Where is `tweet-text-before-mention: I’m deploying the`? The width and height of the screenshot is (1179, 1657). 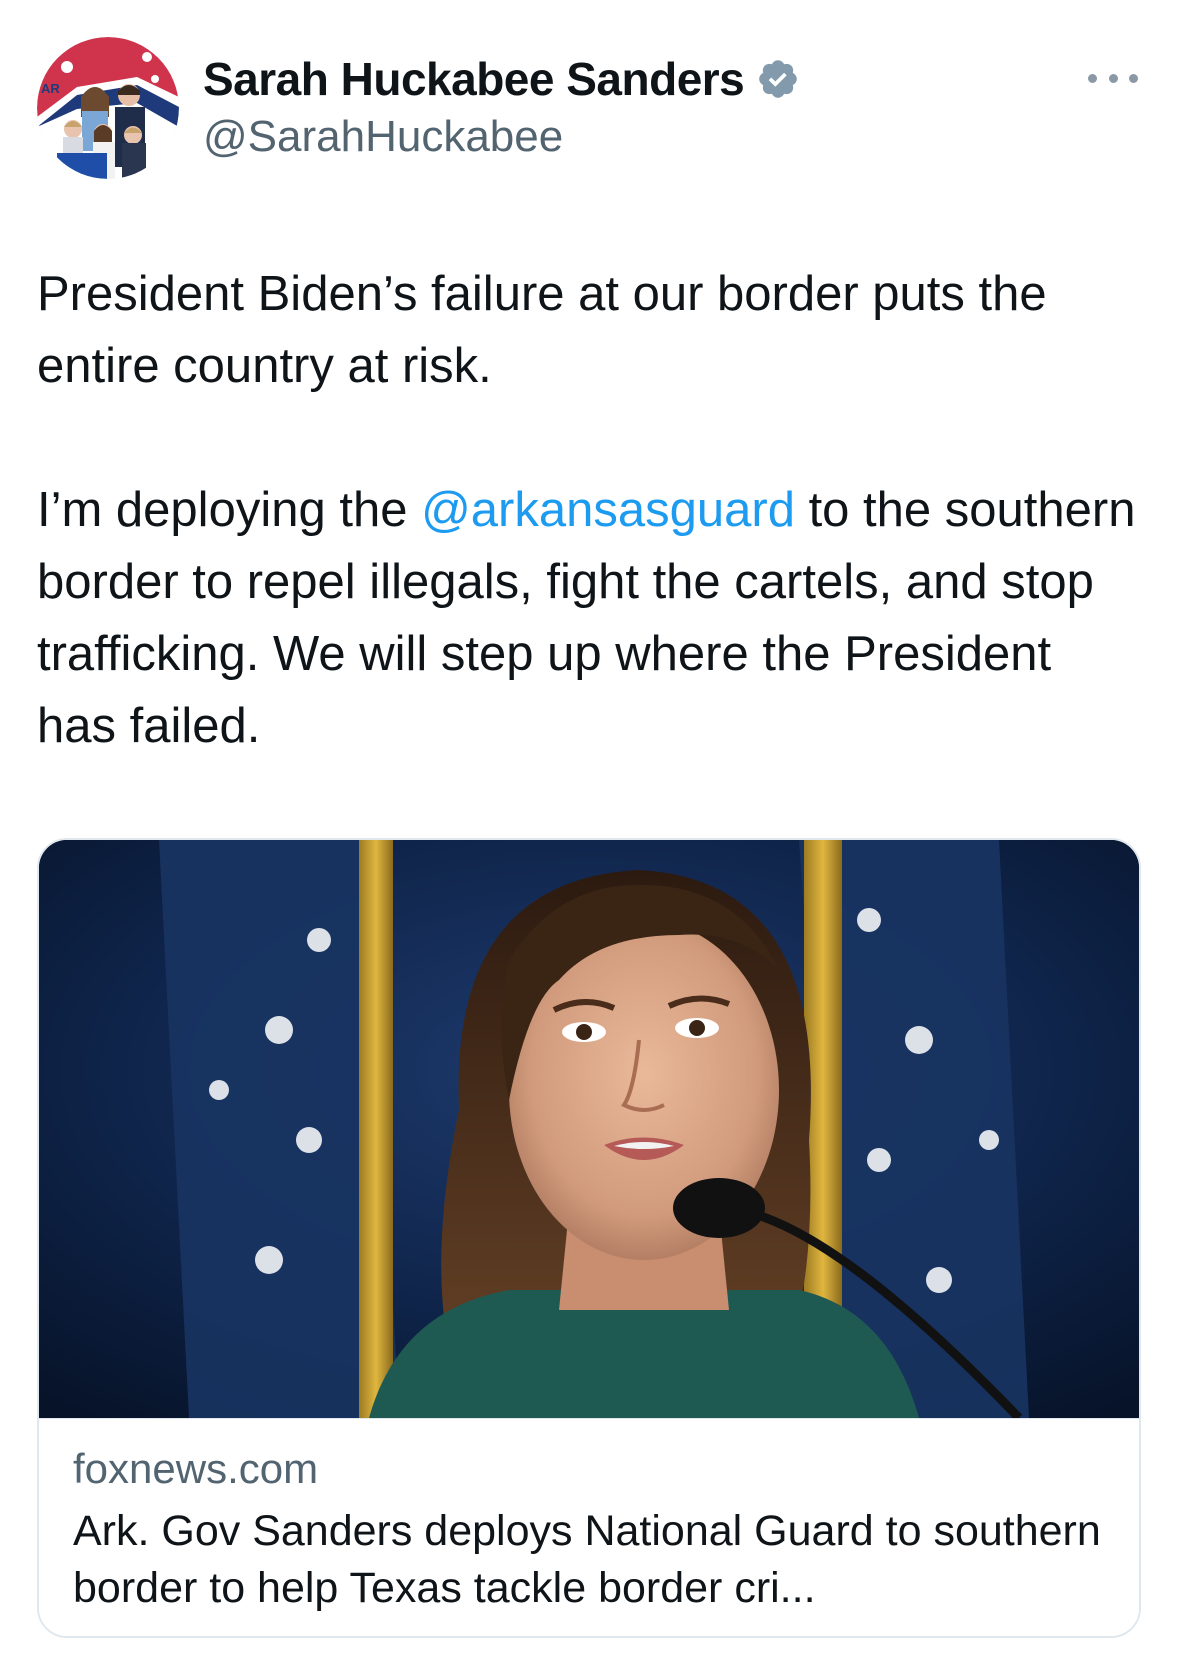 tweet-text-before-mention: I’m deploying the is located at coordinates (229, 510).